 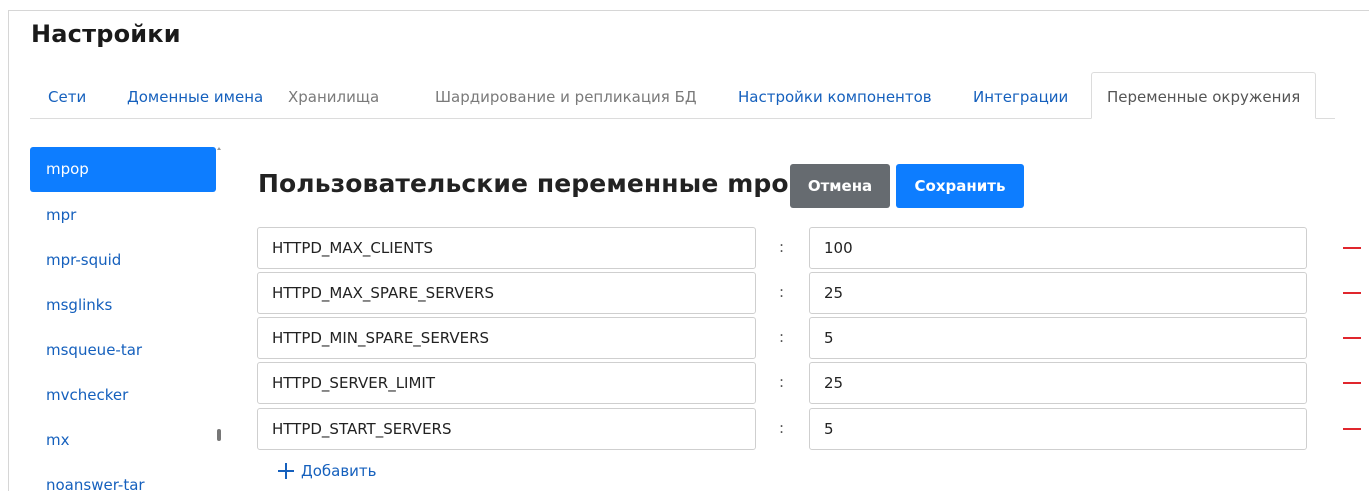 What do you see at coordinates (123, 394) in the screenshot?
I see `sidebar-item-mvchecker: mvchecker` at bounding box center [123, 394].